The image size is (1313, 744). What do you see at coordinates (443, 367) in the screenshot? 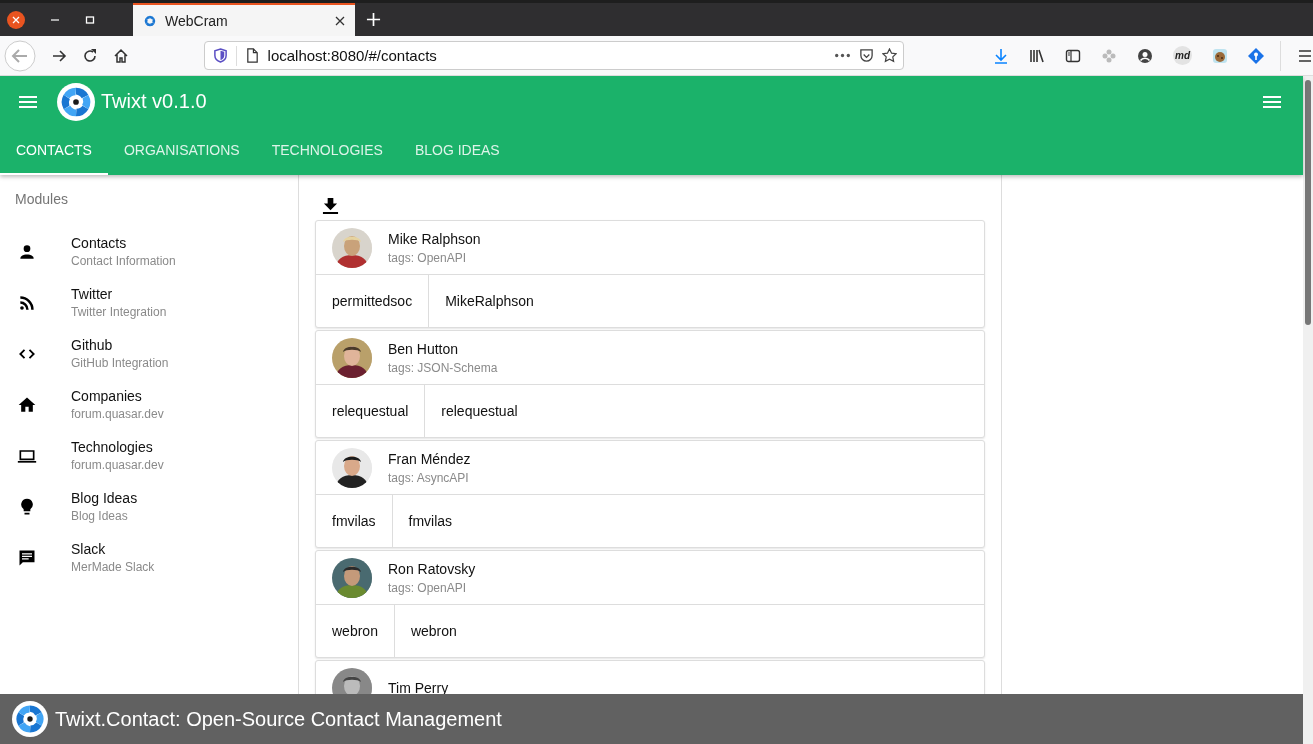
I see `contact-tags: tags: JSON-Schema` at bounding box center [443, 367].